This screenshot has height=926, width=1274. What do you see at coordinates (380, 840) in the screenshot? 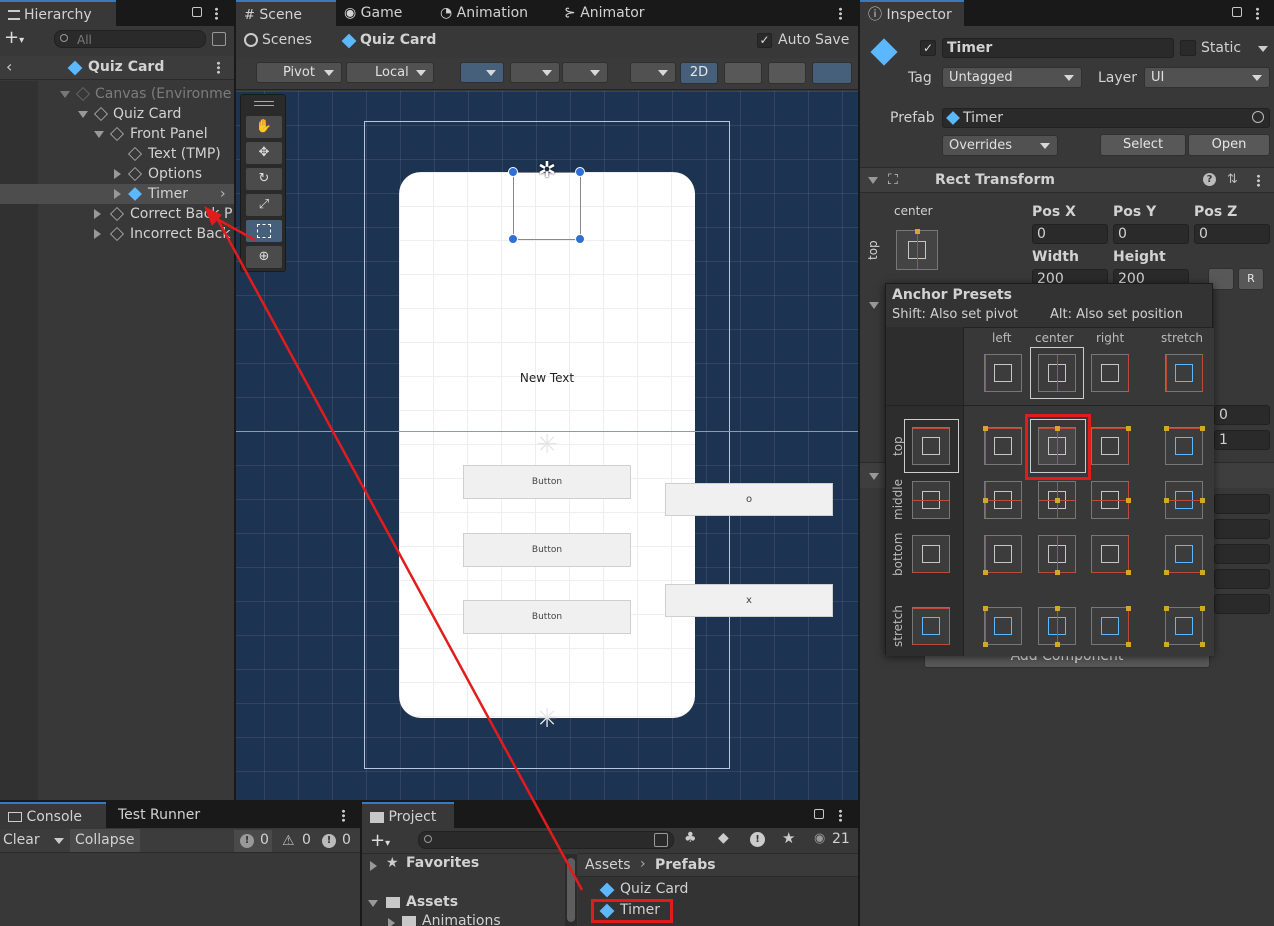
I see `project-add-button: +▾` at bounding box center [380, 840].